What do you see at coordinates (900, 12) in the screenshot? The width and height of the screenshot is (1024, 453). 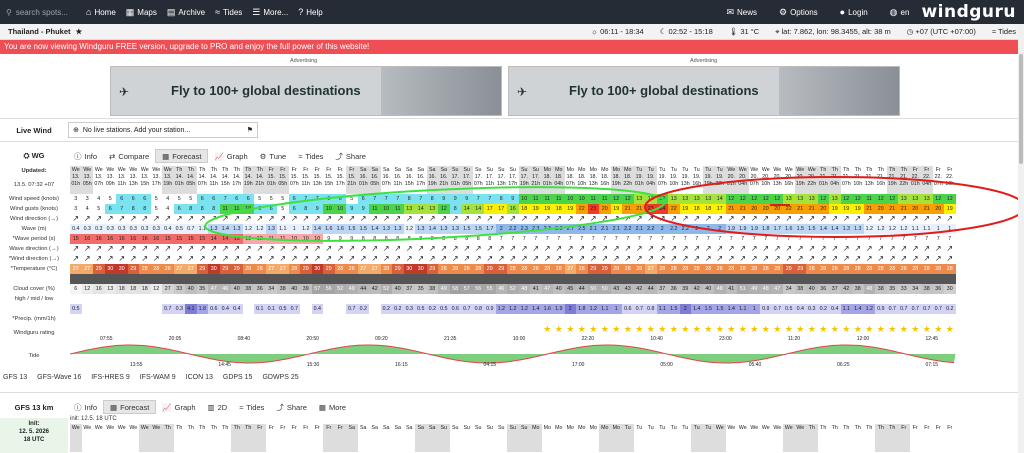 I see `nav-language: ◍ en` at bounding box center [900, 12].